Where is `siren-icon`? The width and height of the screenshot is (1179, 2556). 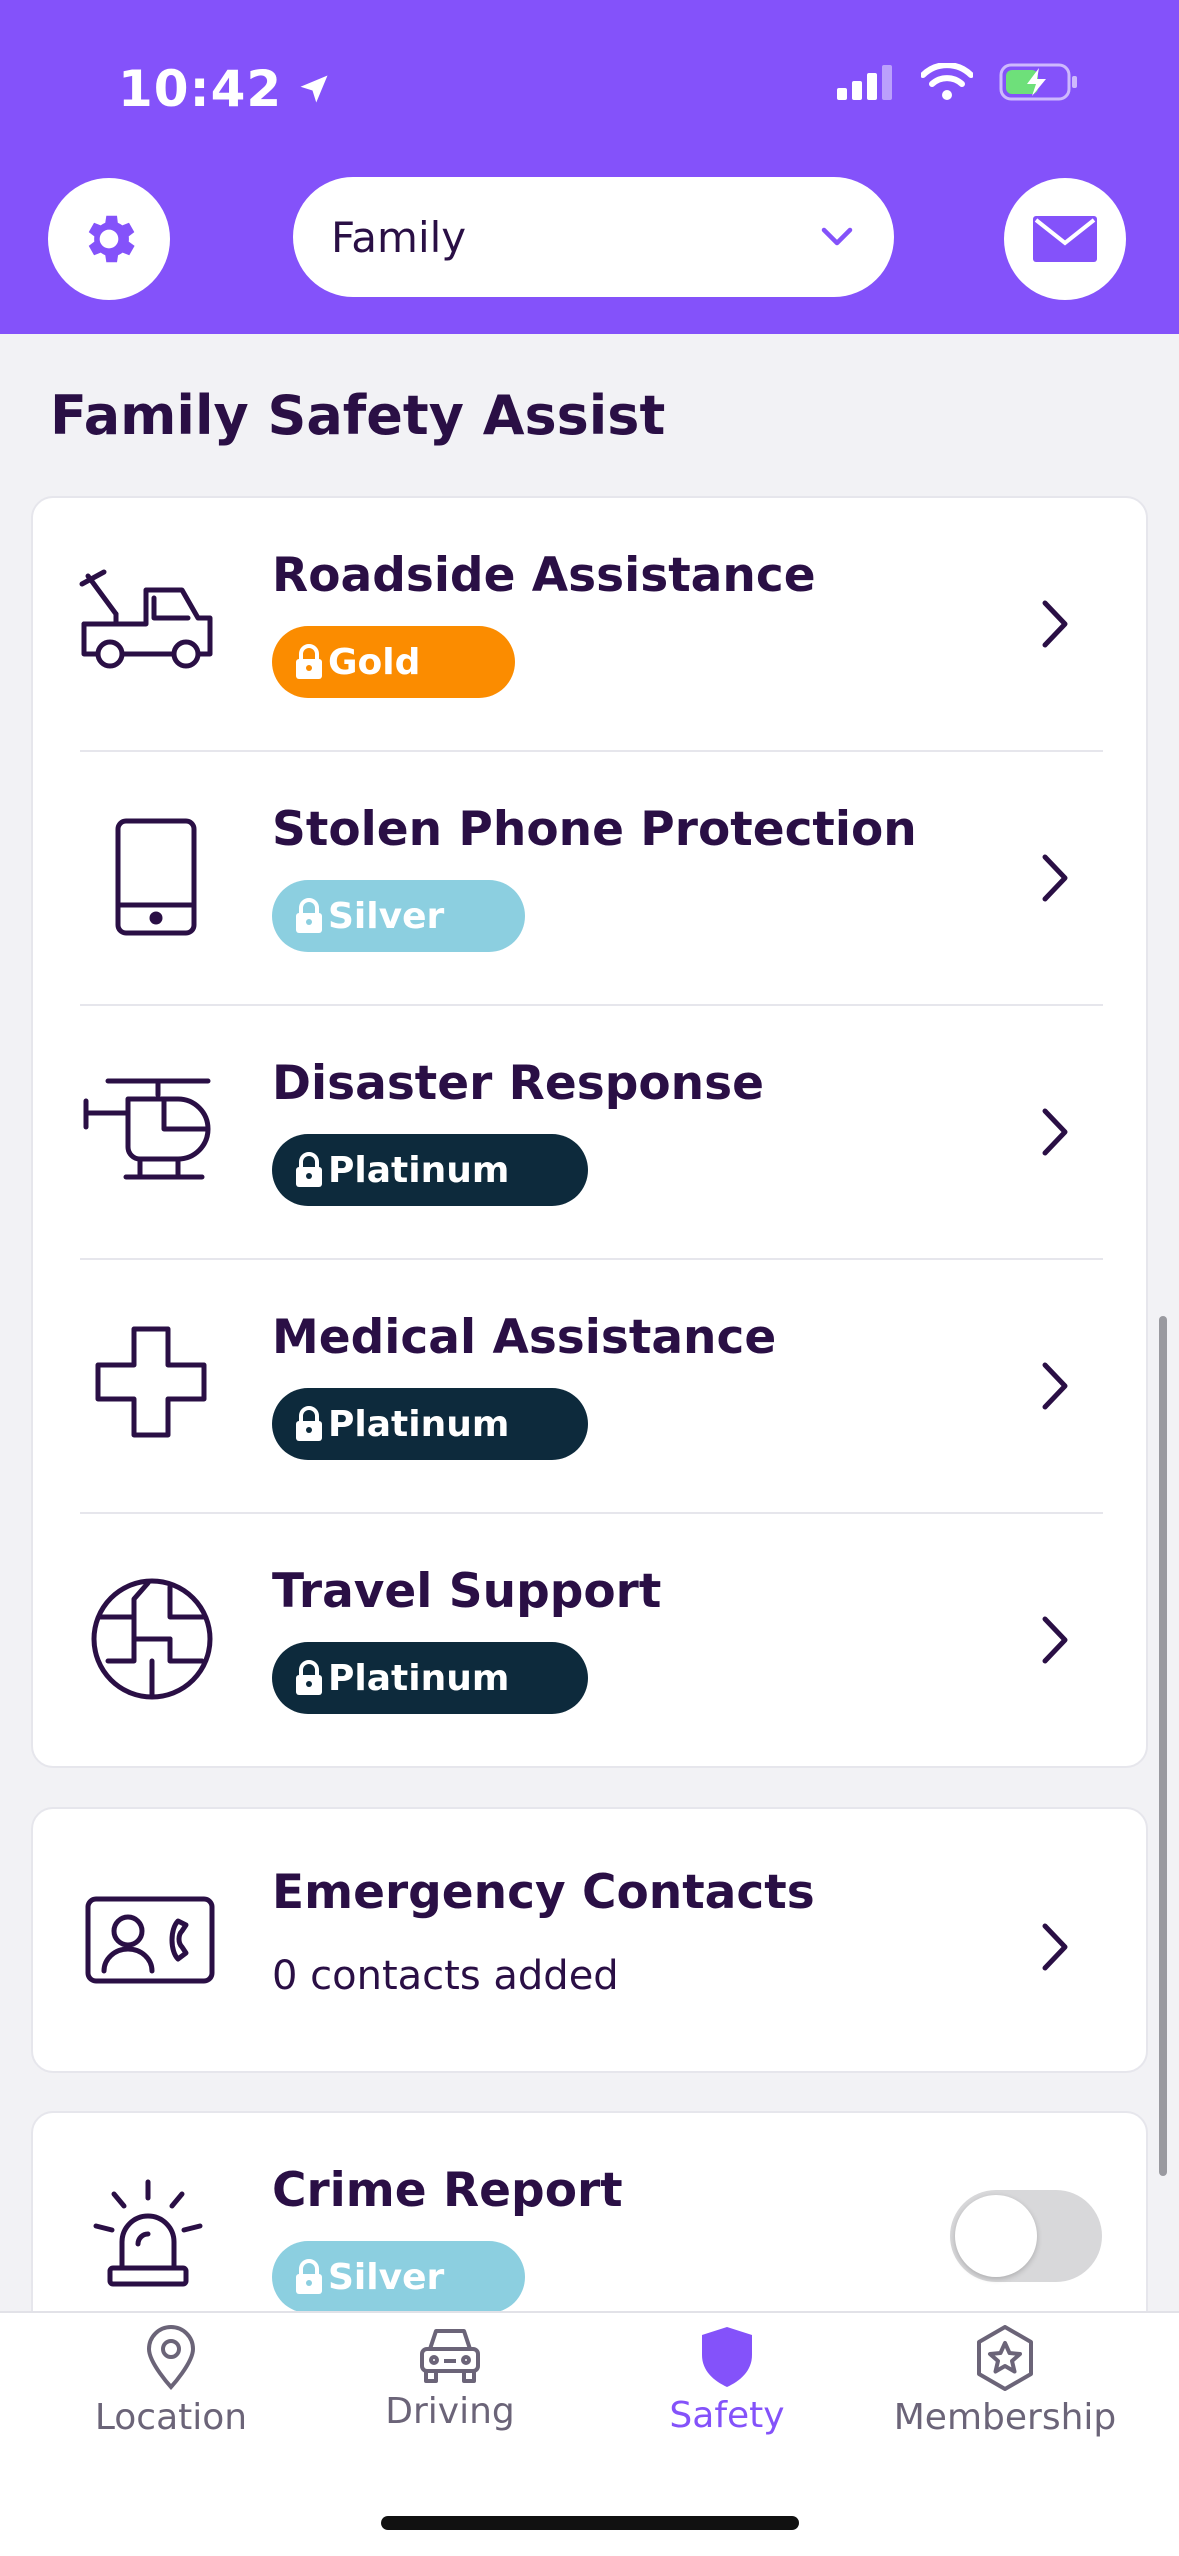 siren-icon is located at coordinates (148, 2238).